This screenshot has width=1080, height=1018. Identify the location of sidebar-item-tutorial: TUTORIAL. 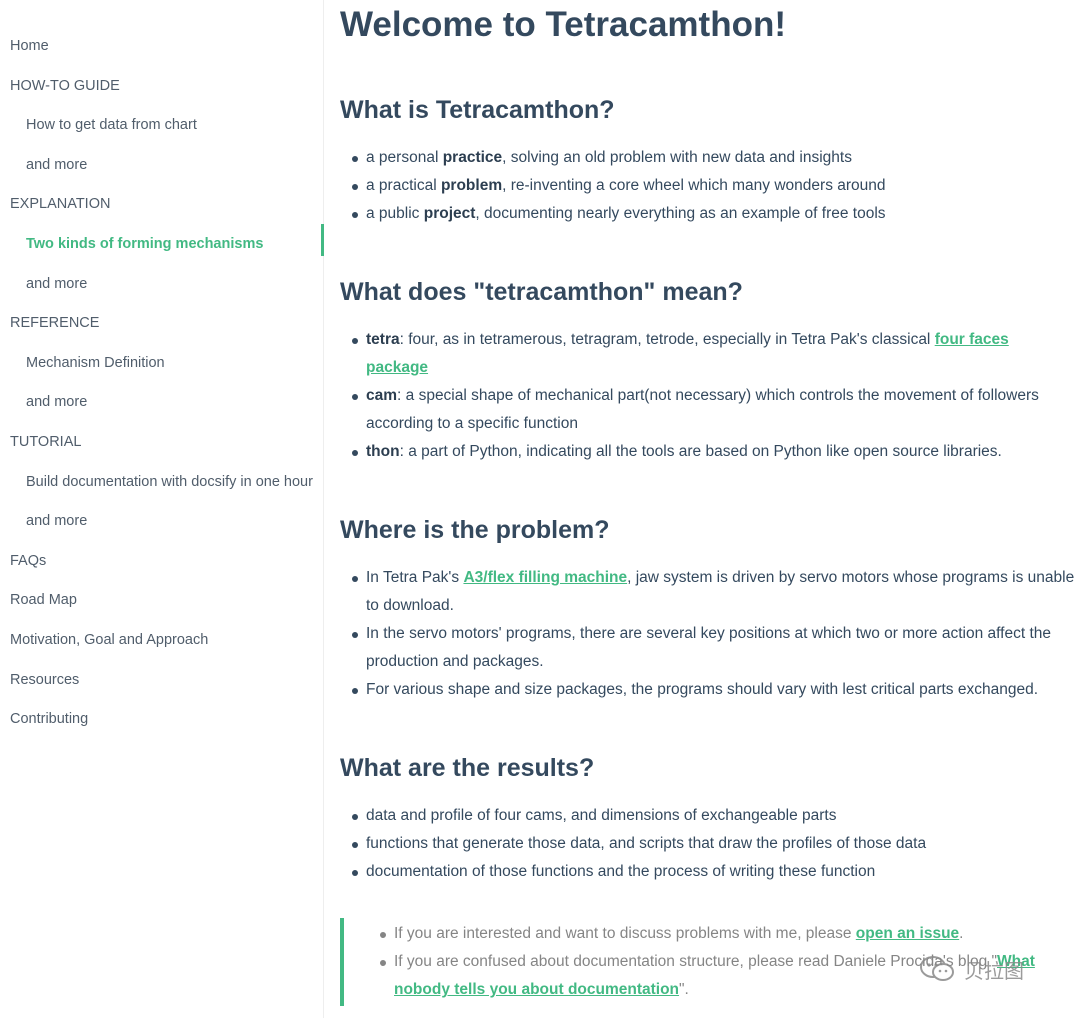
(161, 442).